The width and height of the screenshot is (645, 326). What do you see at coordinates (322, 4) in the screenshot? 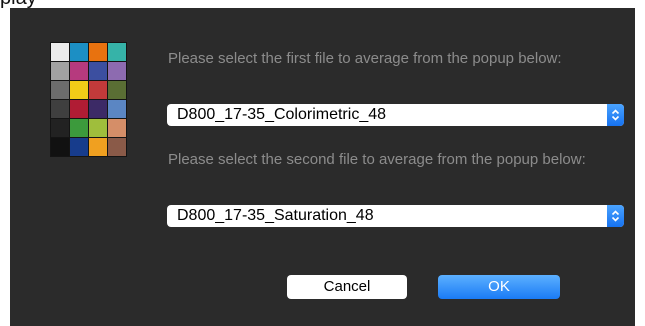
I see `background-window-strip: play` at bounding box center [322, 4].